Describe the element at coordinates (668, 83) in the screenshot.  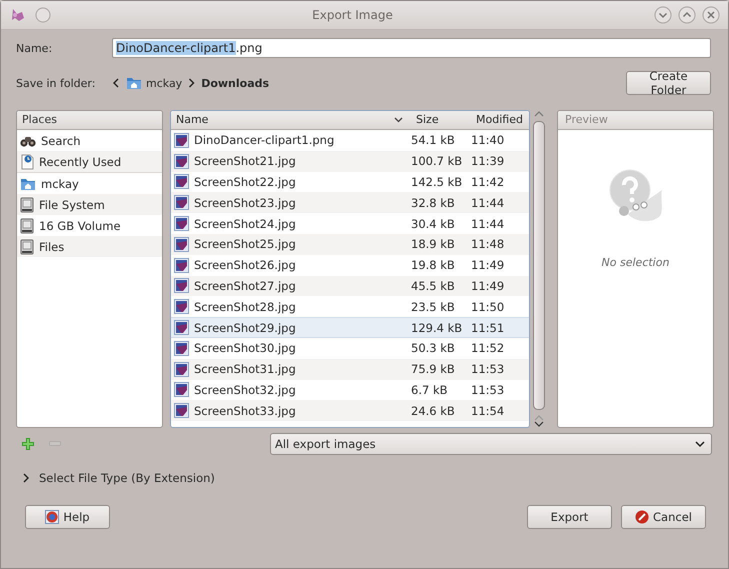
I see `create-folder-button: Create Folder` at that location.